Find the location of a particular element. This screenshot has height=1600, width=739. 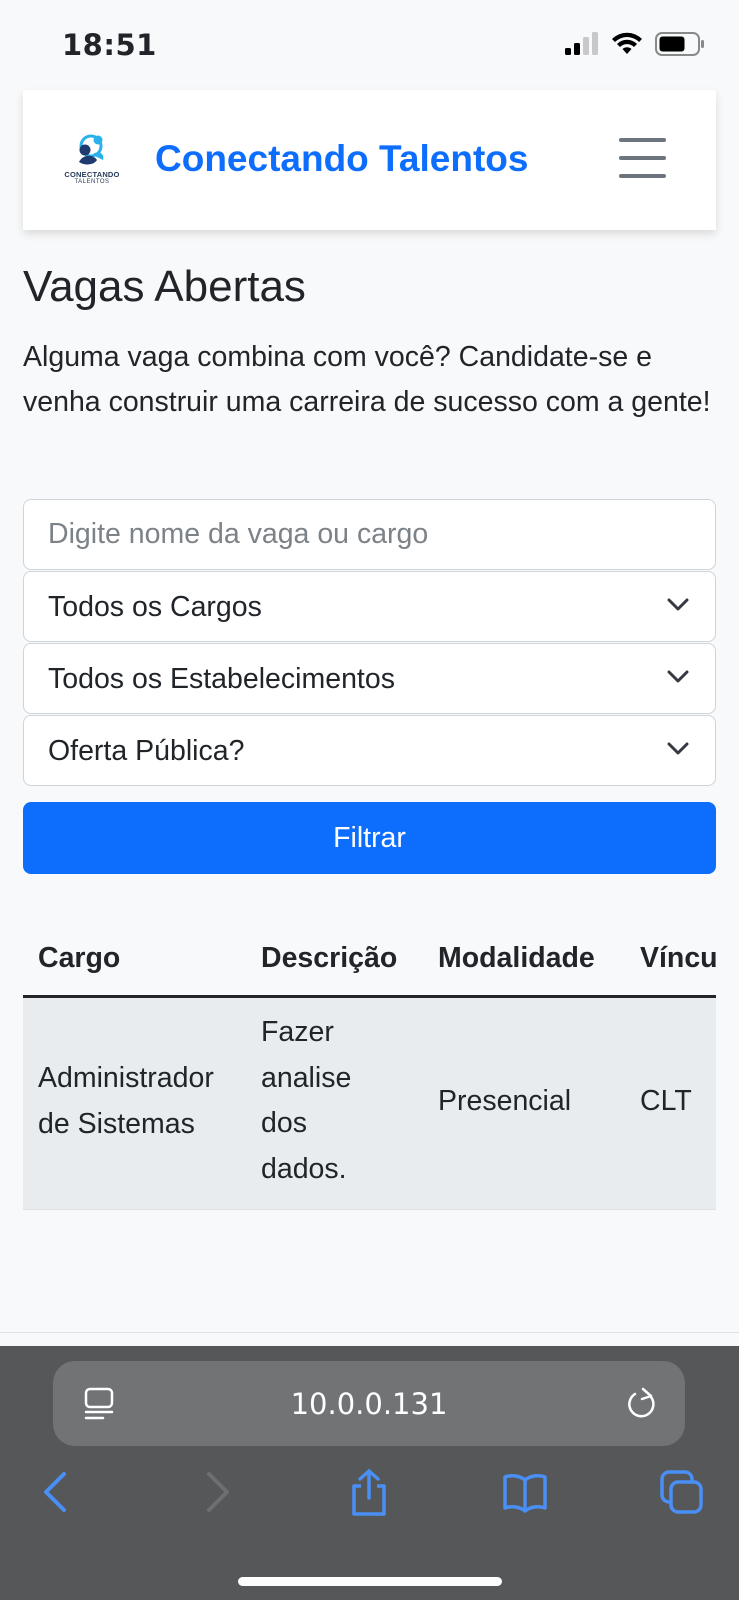

cargo-select: Todos os Cargos is located at coordinates (369, 606).